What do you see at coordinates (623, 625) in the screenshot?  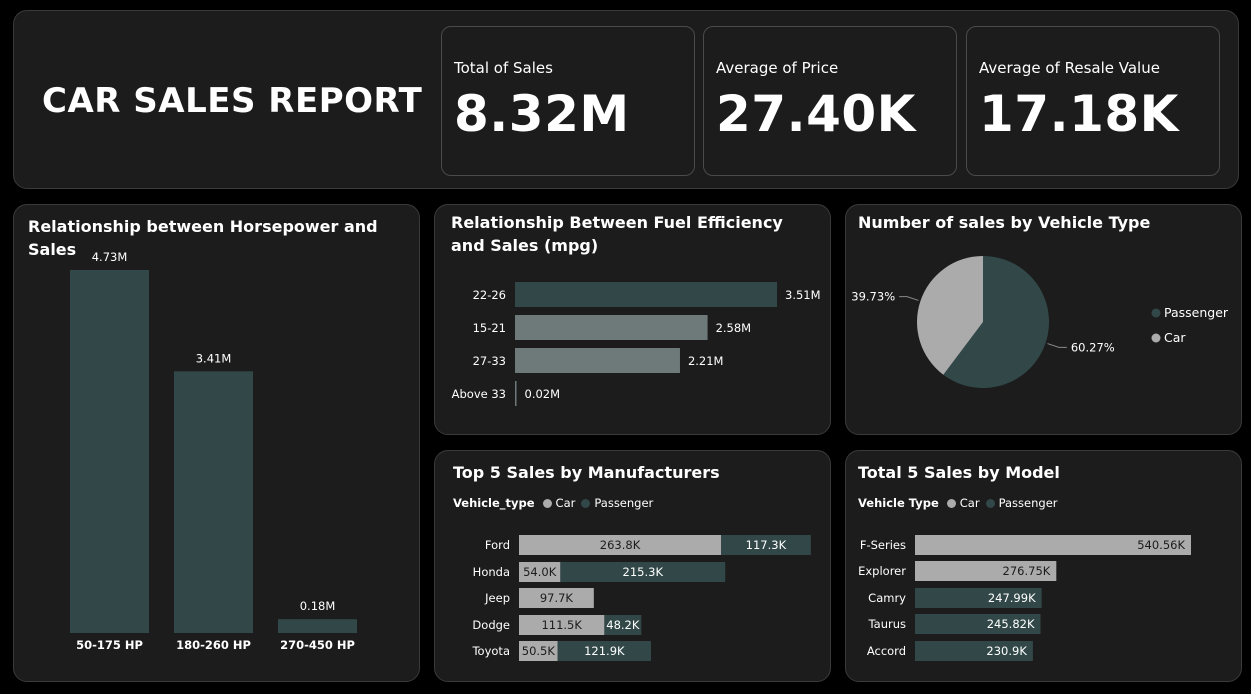 I see `data-label: 48.2K` at bounding box center [623, 625].